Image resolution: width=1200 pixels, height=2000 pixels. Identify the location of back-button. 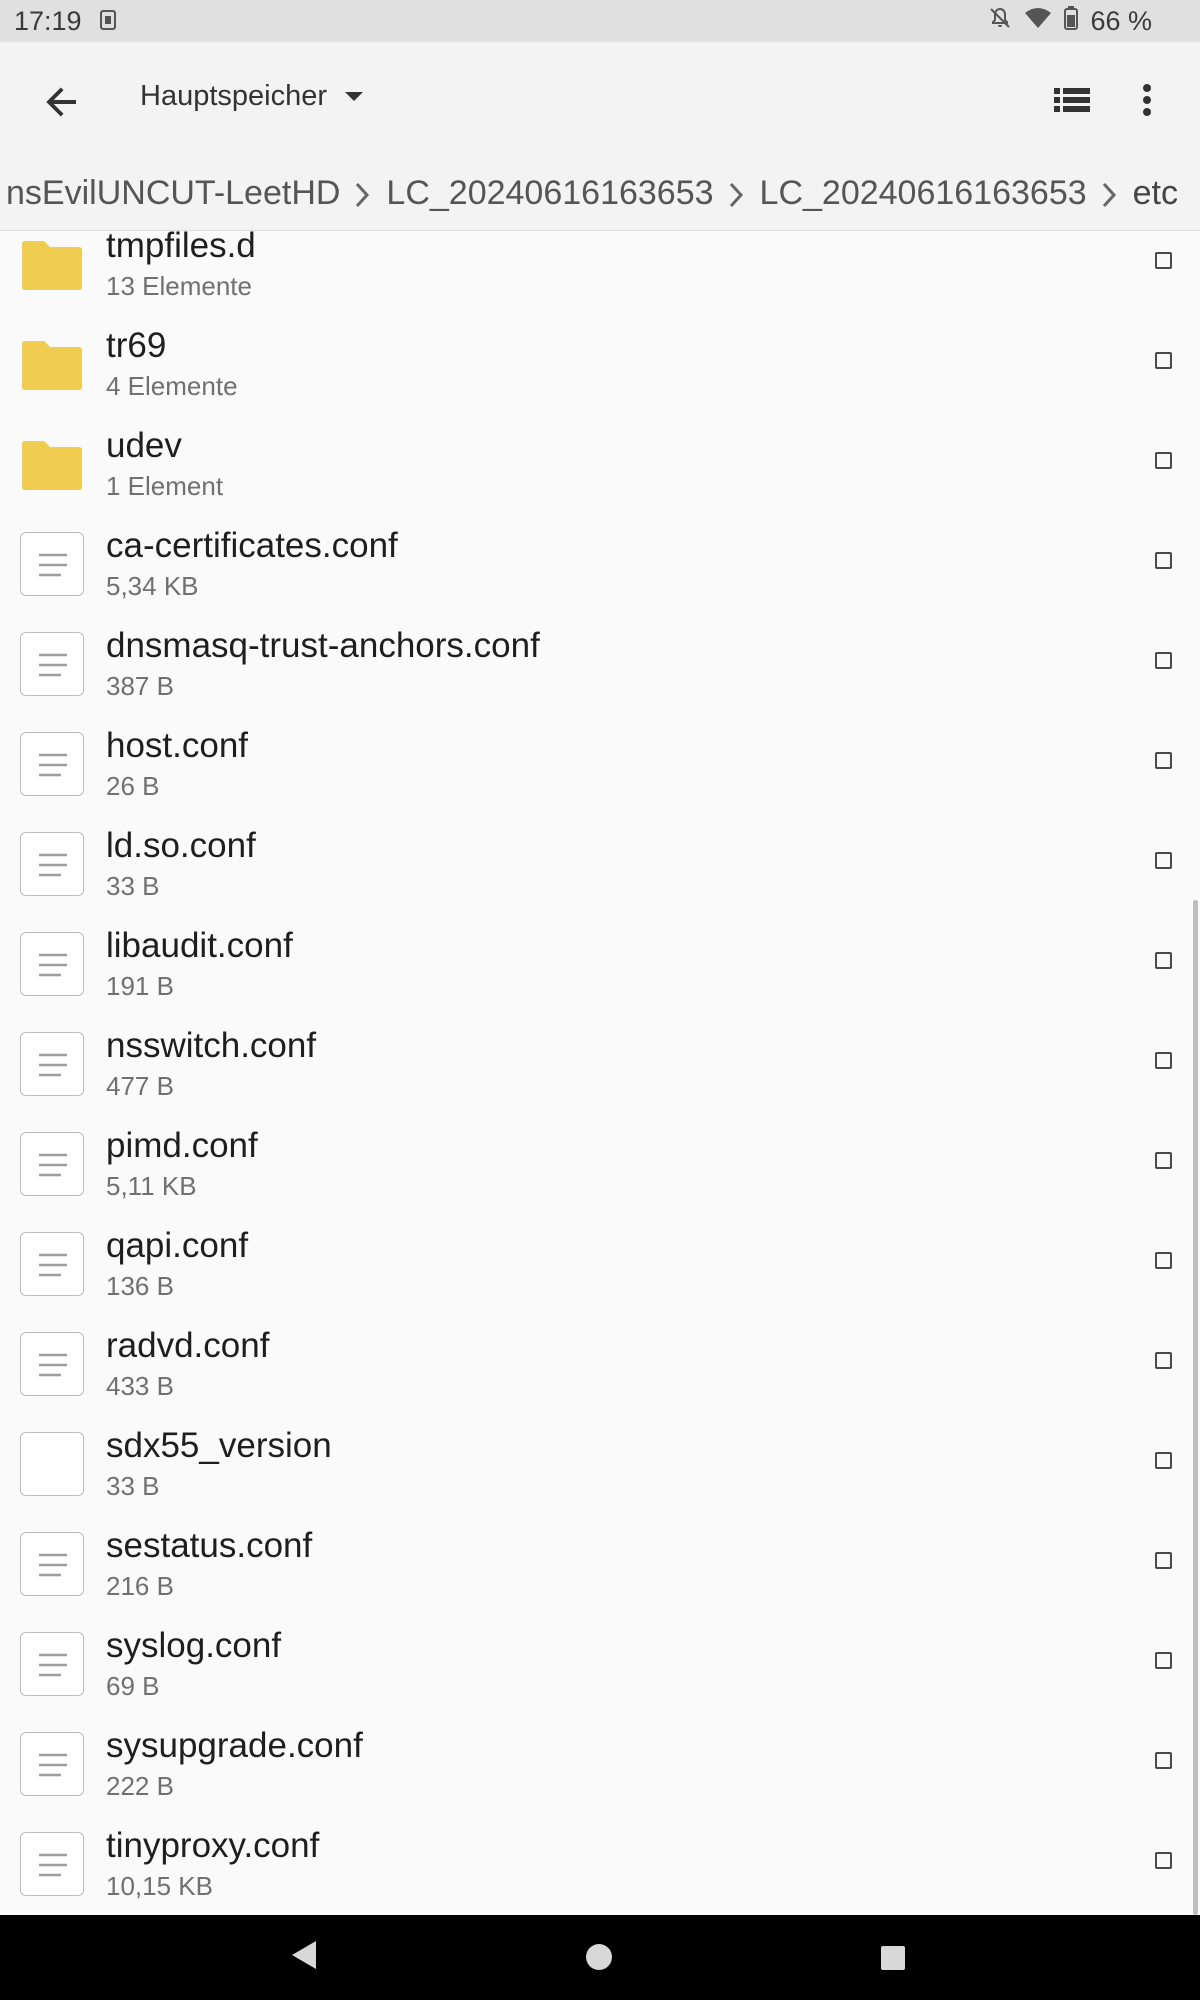
(62, 102).